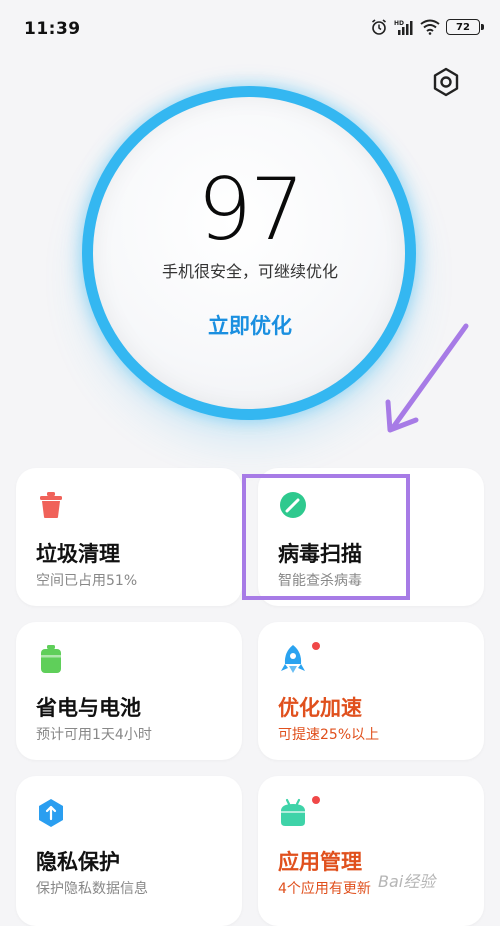  Describe the element at coordinates (78, 862) in the screenshot. I see `card-title: 隐私保护` at that location.